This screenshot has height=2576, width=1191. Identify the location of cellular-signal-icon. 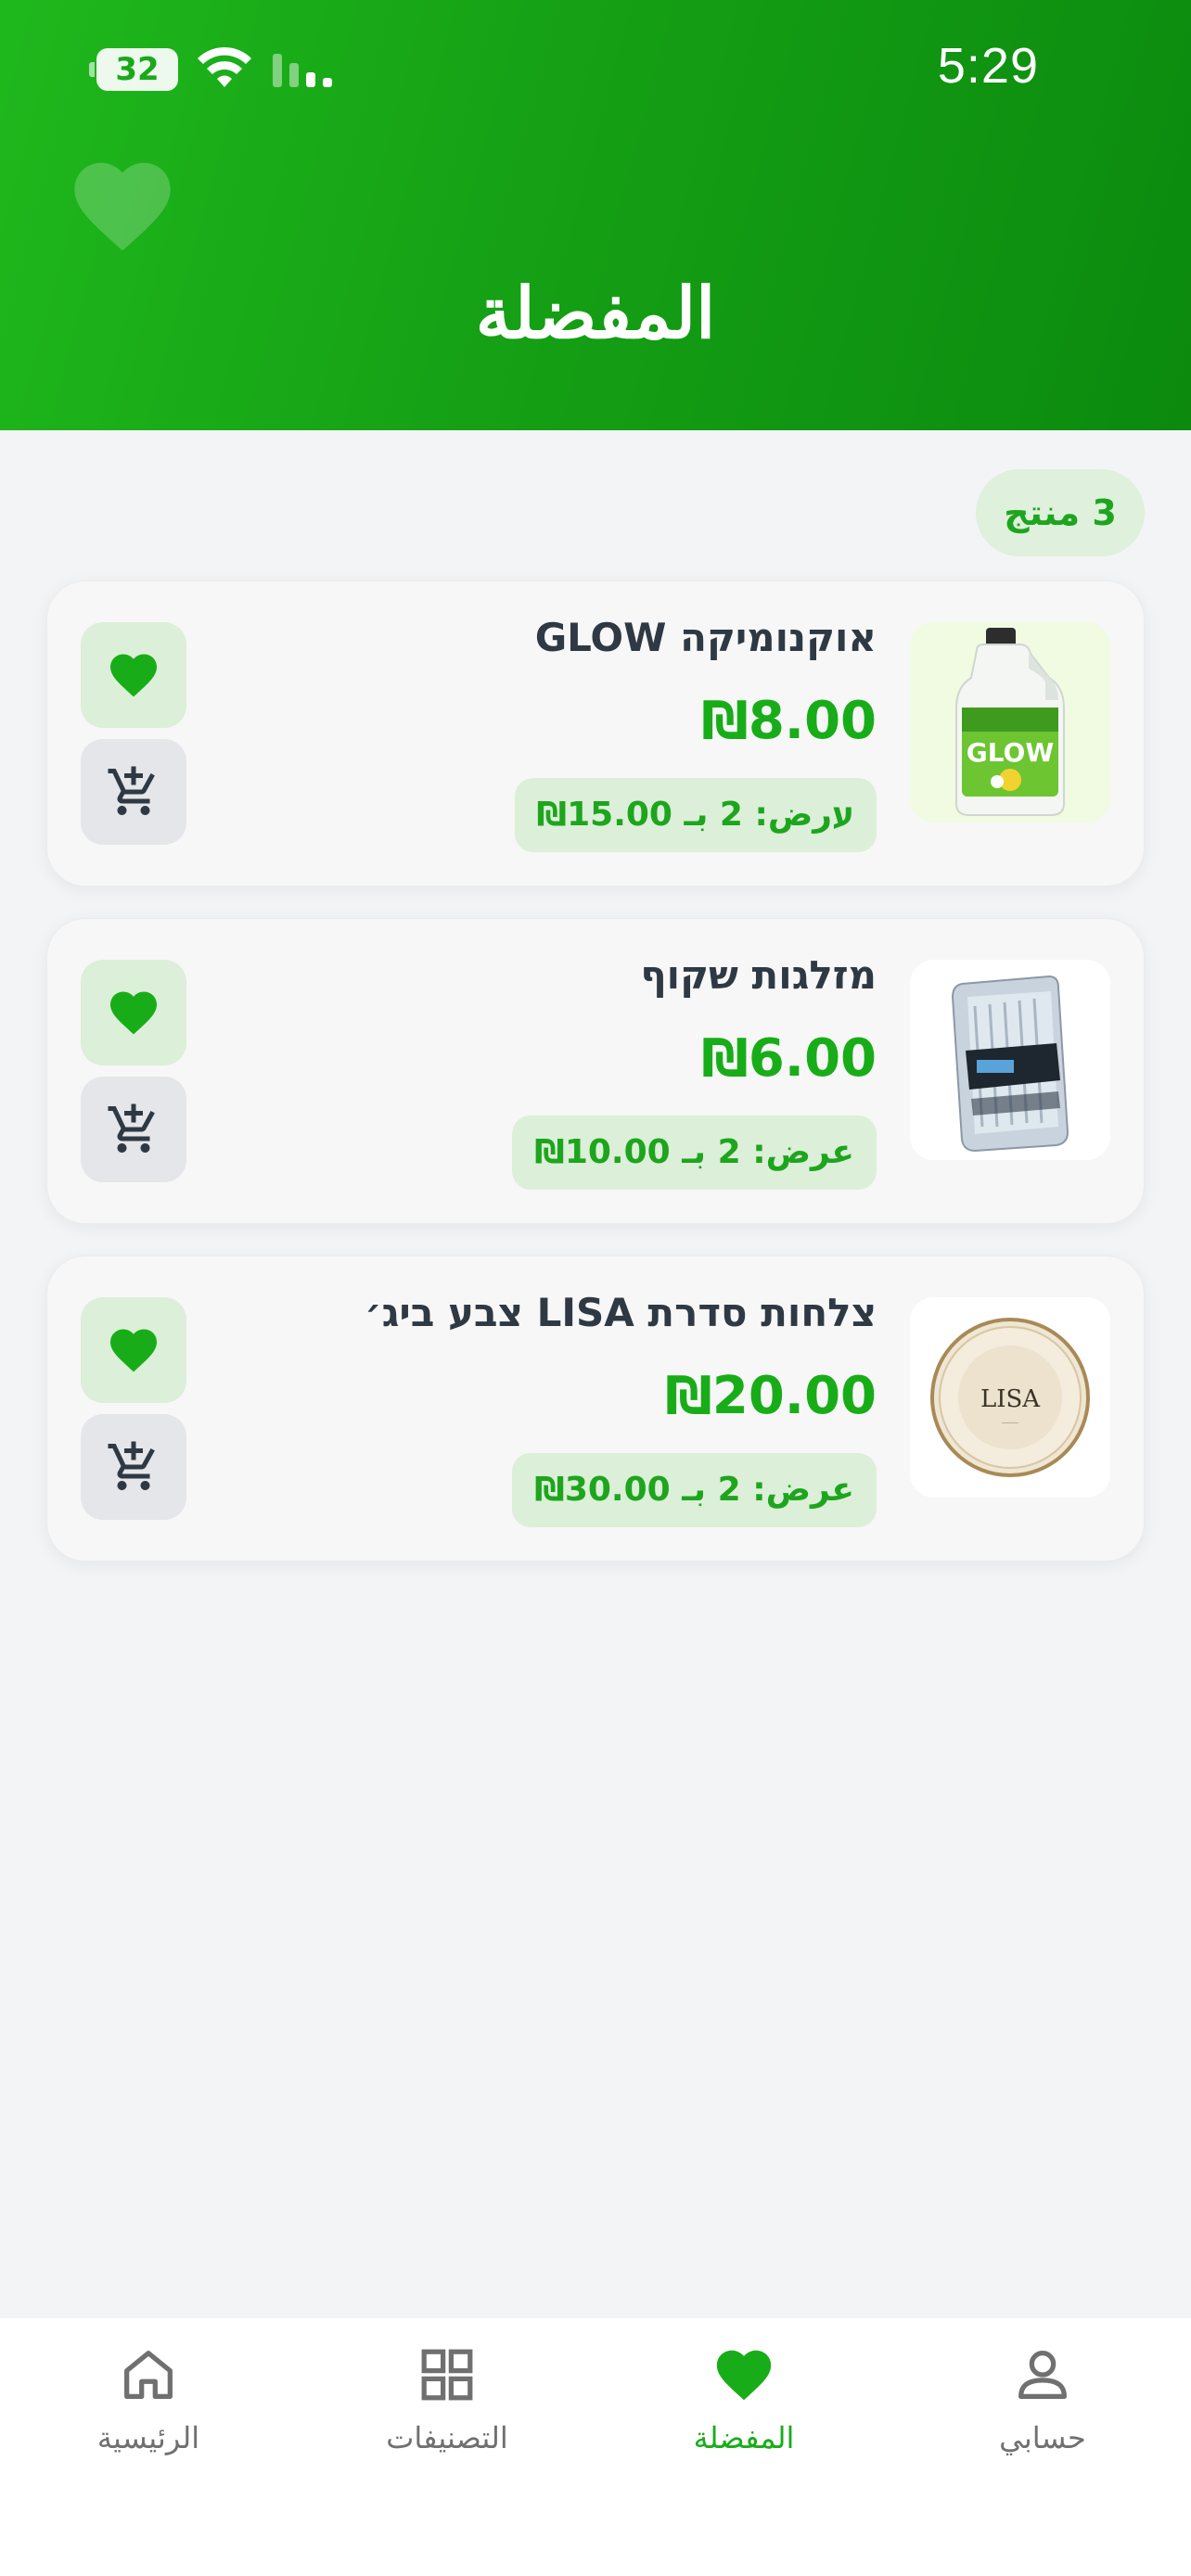
(302, 71).